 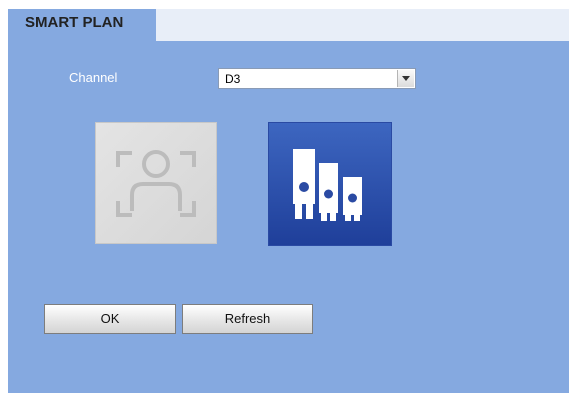 What do you see at coordinates (93, 77) in the screenshot?
I see `channel-label: Channel` at bounding box center [93, 77].